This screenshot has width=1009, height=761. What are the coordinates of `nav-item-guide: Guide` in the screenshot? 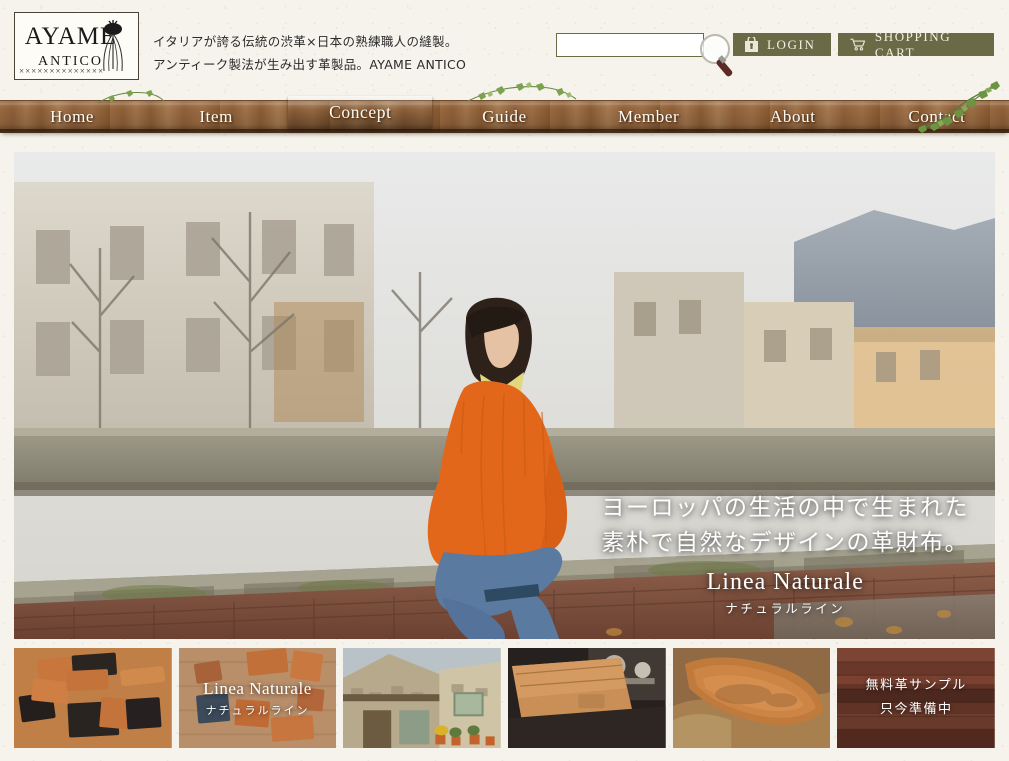 It's located at (504, 116).